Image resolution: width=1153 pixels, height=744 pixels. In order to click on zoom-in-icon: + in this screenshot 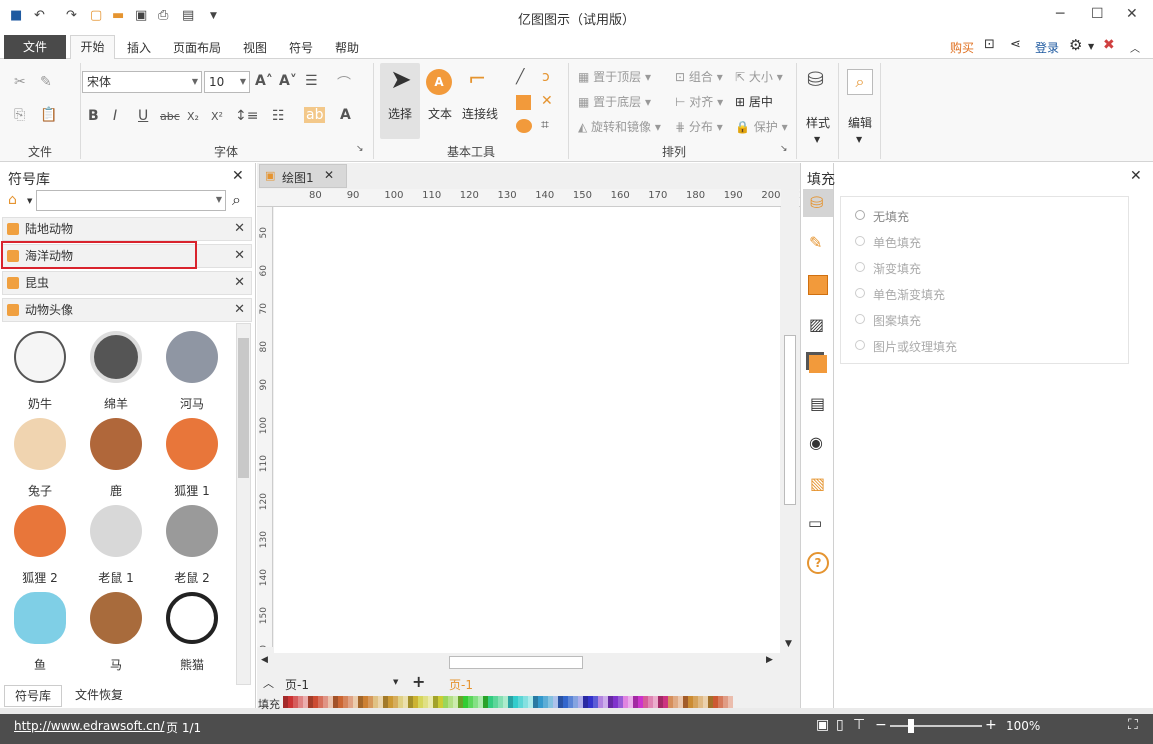, I will do `click(991, 725)`.